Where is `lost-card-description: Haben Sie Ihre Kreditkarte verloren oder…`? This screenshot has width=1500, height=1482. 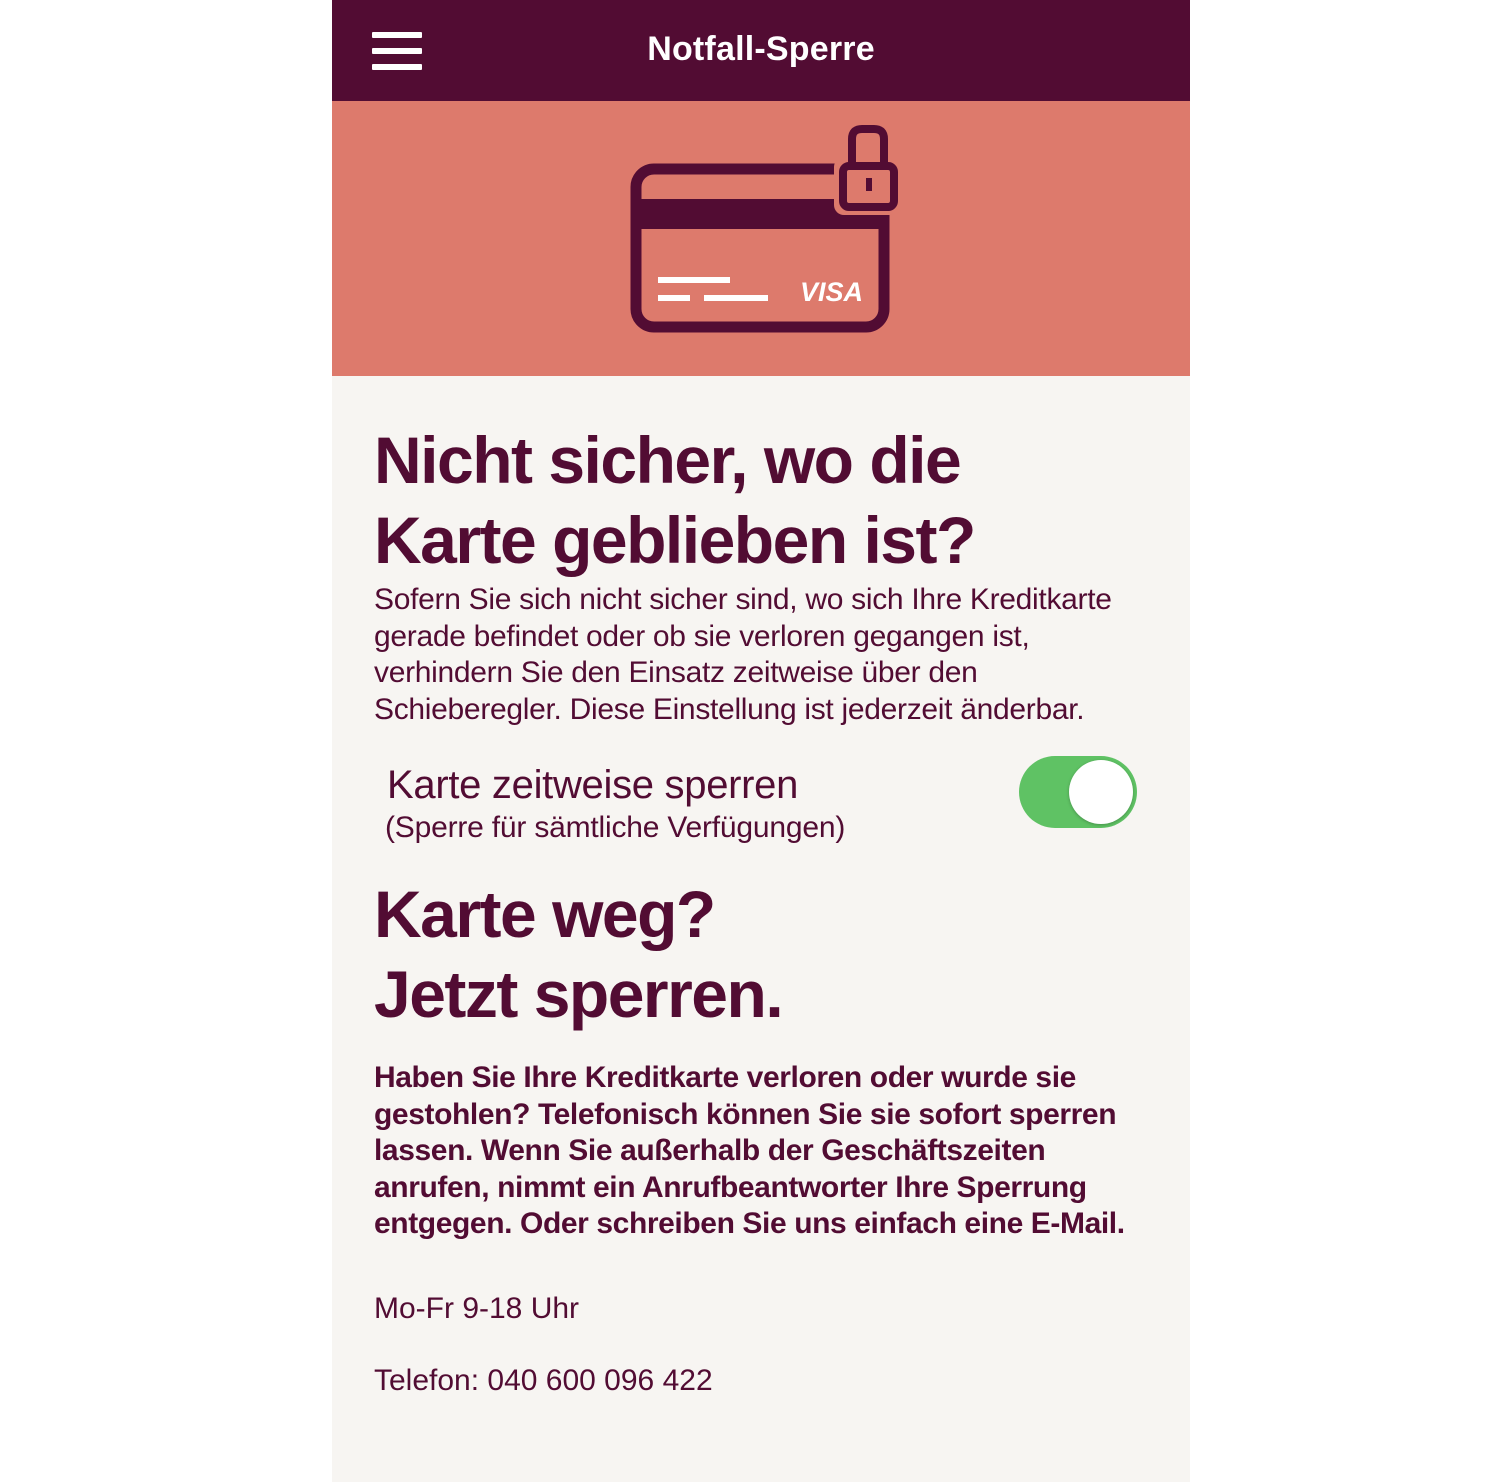
lost-card-description: Haben Sie Ihre Kreditkarte verloren oder… is located at coordinates (749, 1150).